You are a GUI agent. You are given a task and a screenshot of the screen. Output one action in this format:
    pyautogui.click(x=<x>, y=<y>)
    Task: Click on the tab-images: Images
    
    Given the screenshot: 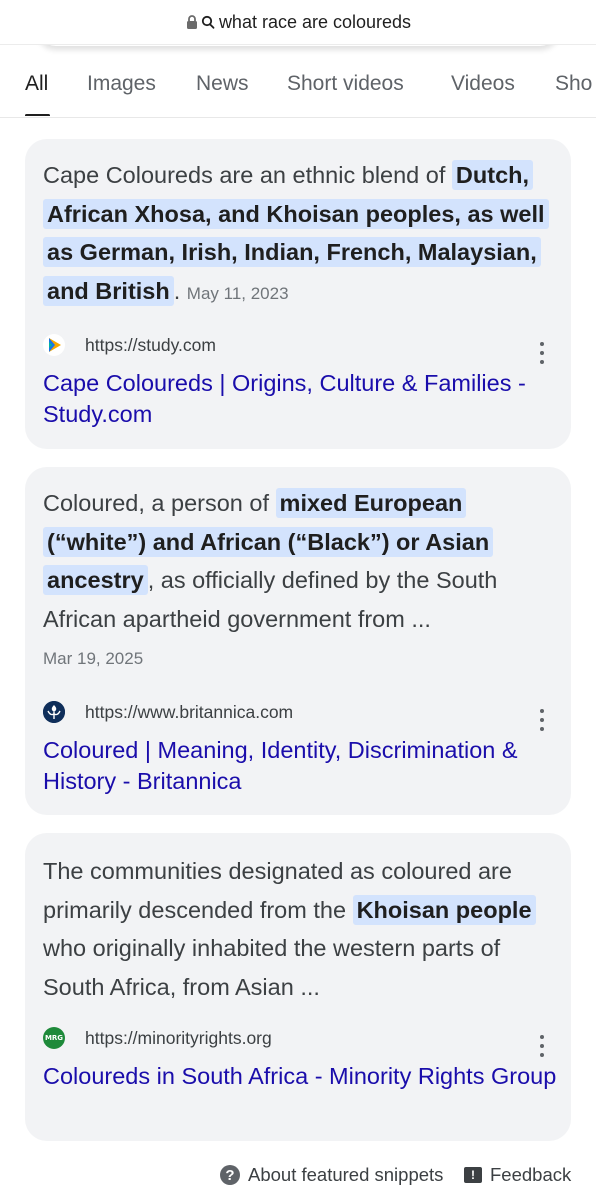 What is the action you would take?
    pyautogui.click(x=121, y=84)
    